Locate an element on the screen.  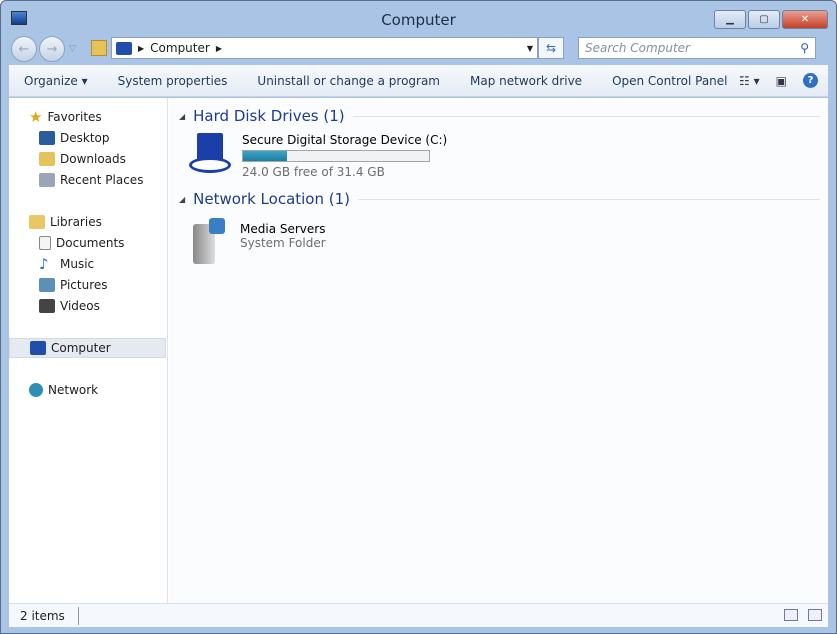
recent-places-icon is located at coordinates (47, 180).